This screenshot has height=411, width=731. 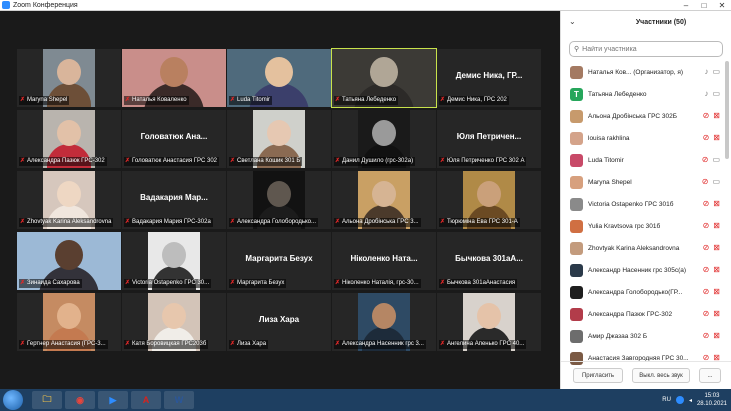 I want to click on participant-row: Maryna Shepel ⊘ ▭, so click(x=646, y=182).